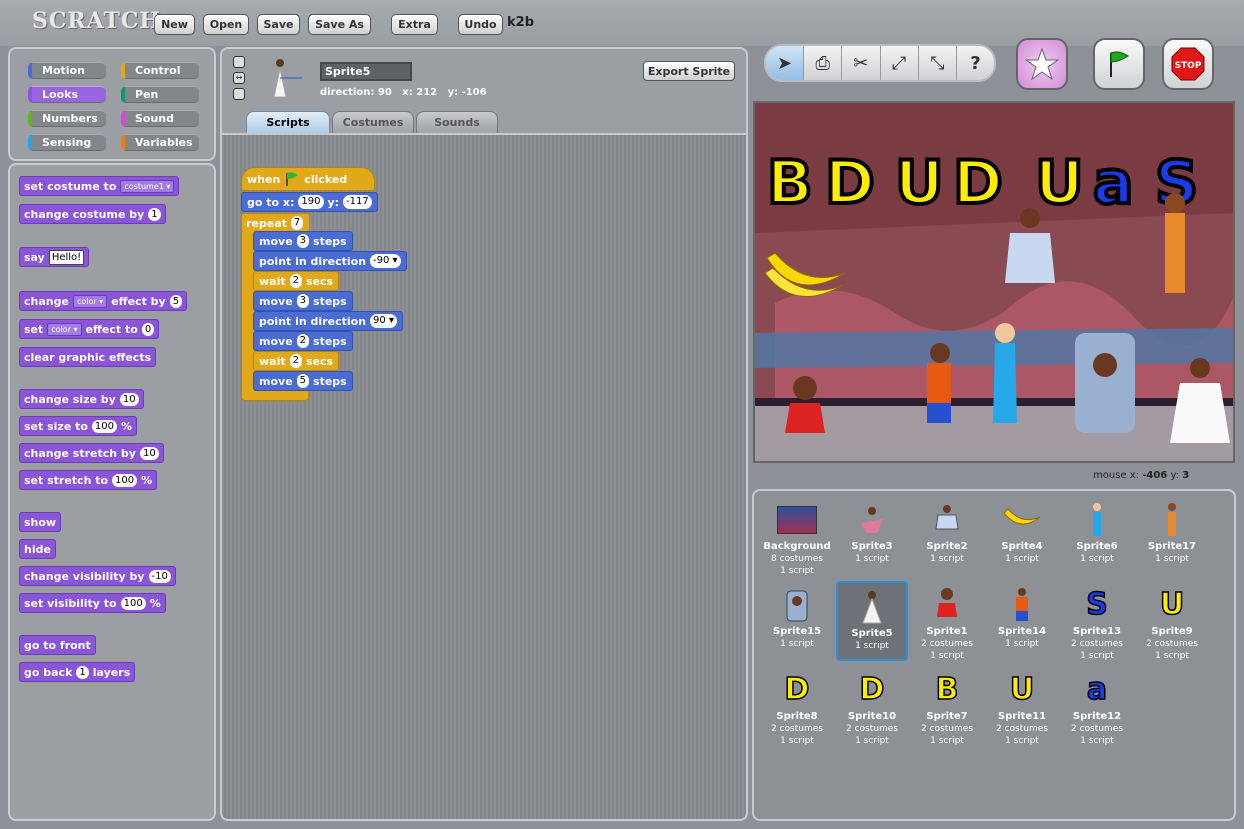  I want to click on number-input: 0, so click(148, 329).